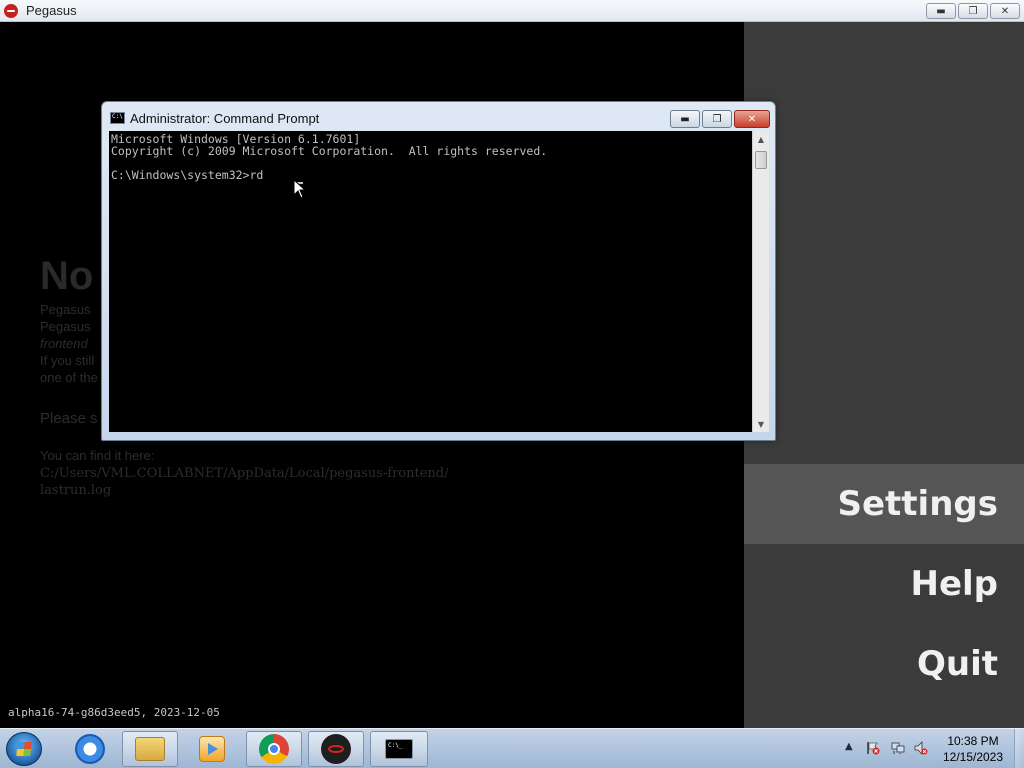 The width and height of the screenshot is (1024, 768). I want to click on taskbar-pegasus, so click(336, 749).